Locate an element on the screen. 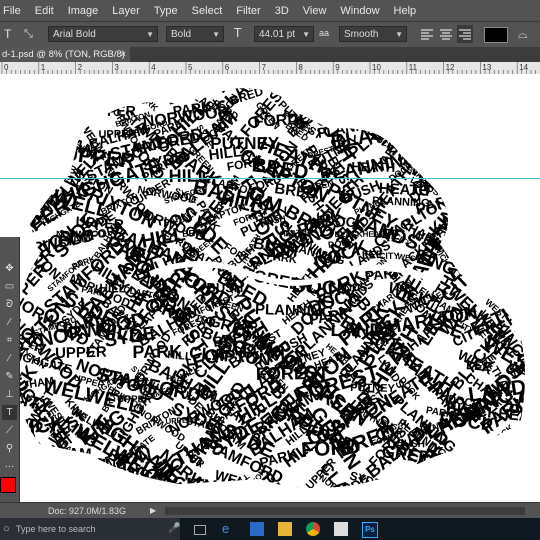 This screenshot has width=540, height=540. document-tab: d-1.psd @ 8% (TON, RGB/8) * × is located at coordinates (65, 61).